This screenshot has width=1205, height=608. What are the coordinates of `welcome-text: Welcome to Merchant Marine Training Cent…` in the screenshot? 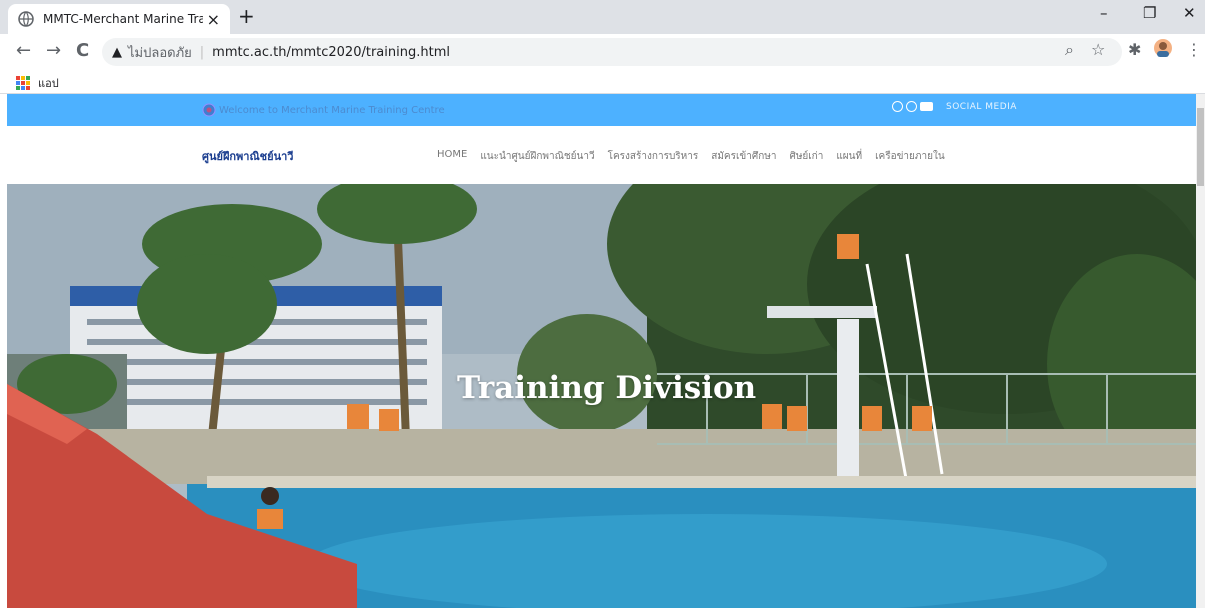 It's located at (332, 110).